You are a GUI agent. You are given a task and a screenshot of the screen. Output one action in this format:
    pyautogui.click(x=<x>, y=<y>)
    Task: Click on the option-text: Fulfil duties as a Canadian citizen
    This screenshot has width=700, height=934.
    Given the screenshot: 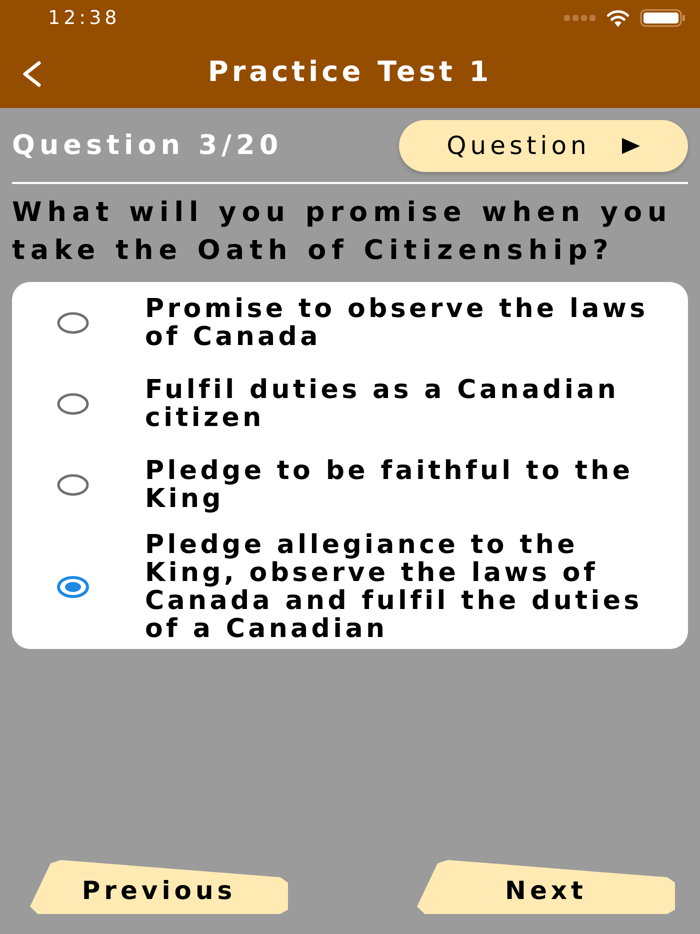 What is the action you would take?
    pyautogui.click(x=409, y=404)
    